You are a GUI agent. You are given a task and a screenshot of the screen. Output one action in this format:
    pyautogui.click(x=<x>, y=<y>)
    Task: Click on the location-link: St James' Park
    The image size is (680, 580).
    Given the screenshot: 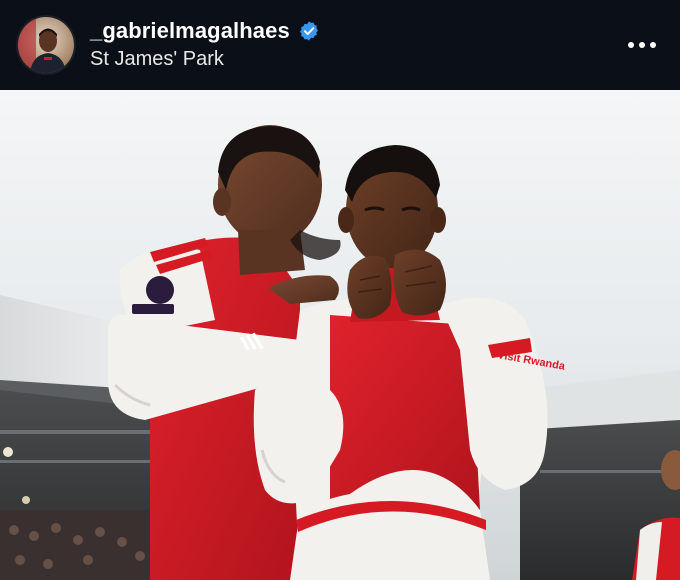 What is the action you would take?
    pyautogui.click(x=355, y=59)
    